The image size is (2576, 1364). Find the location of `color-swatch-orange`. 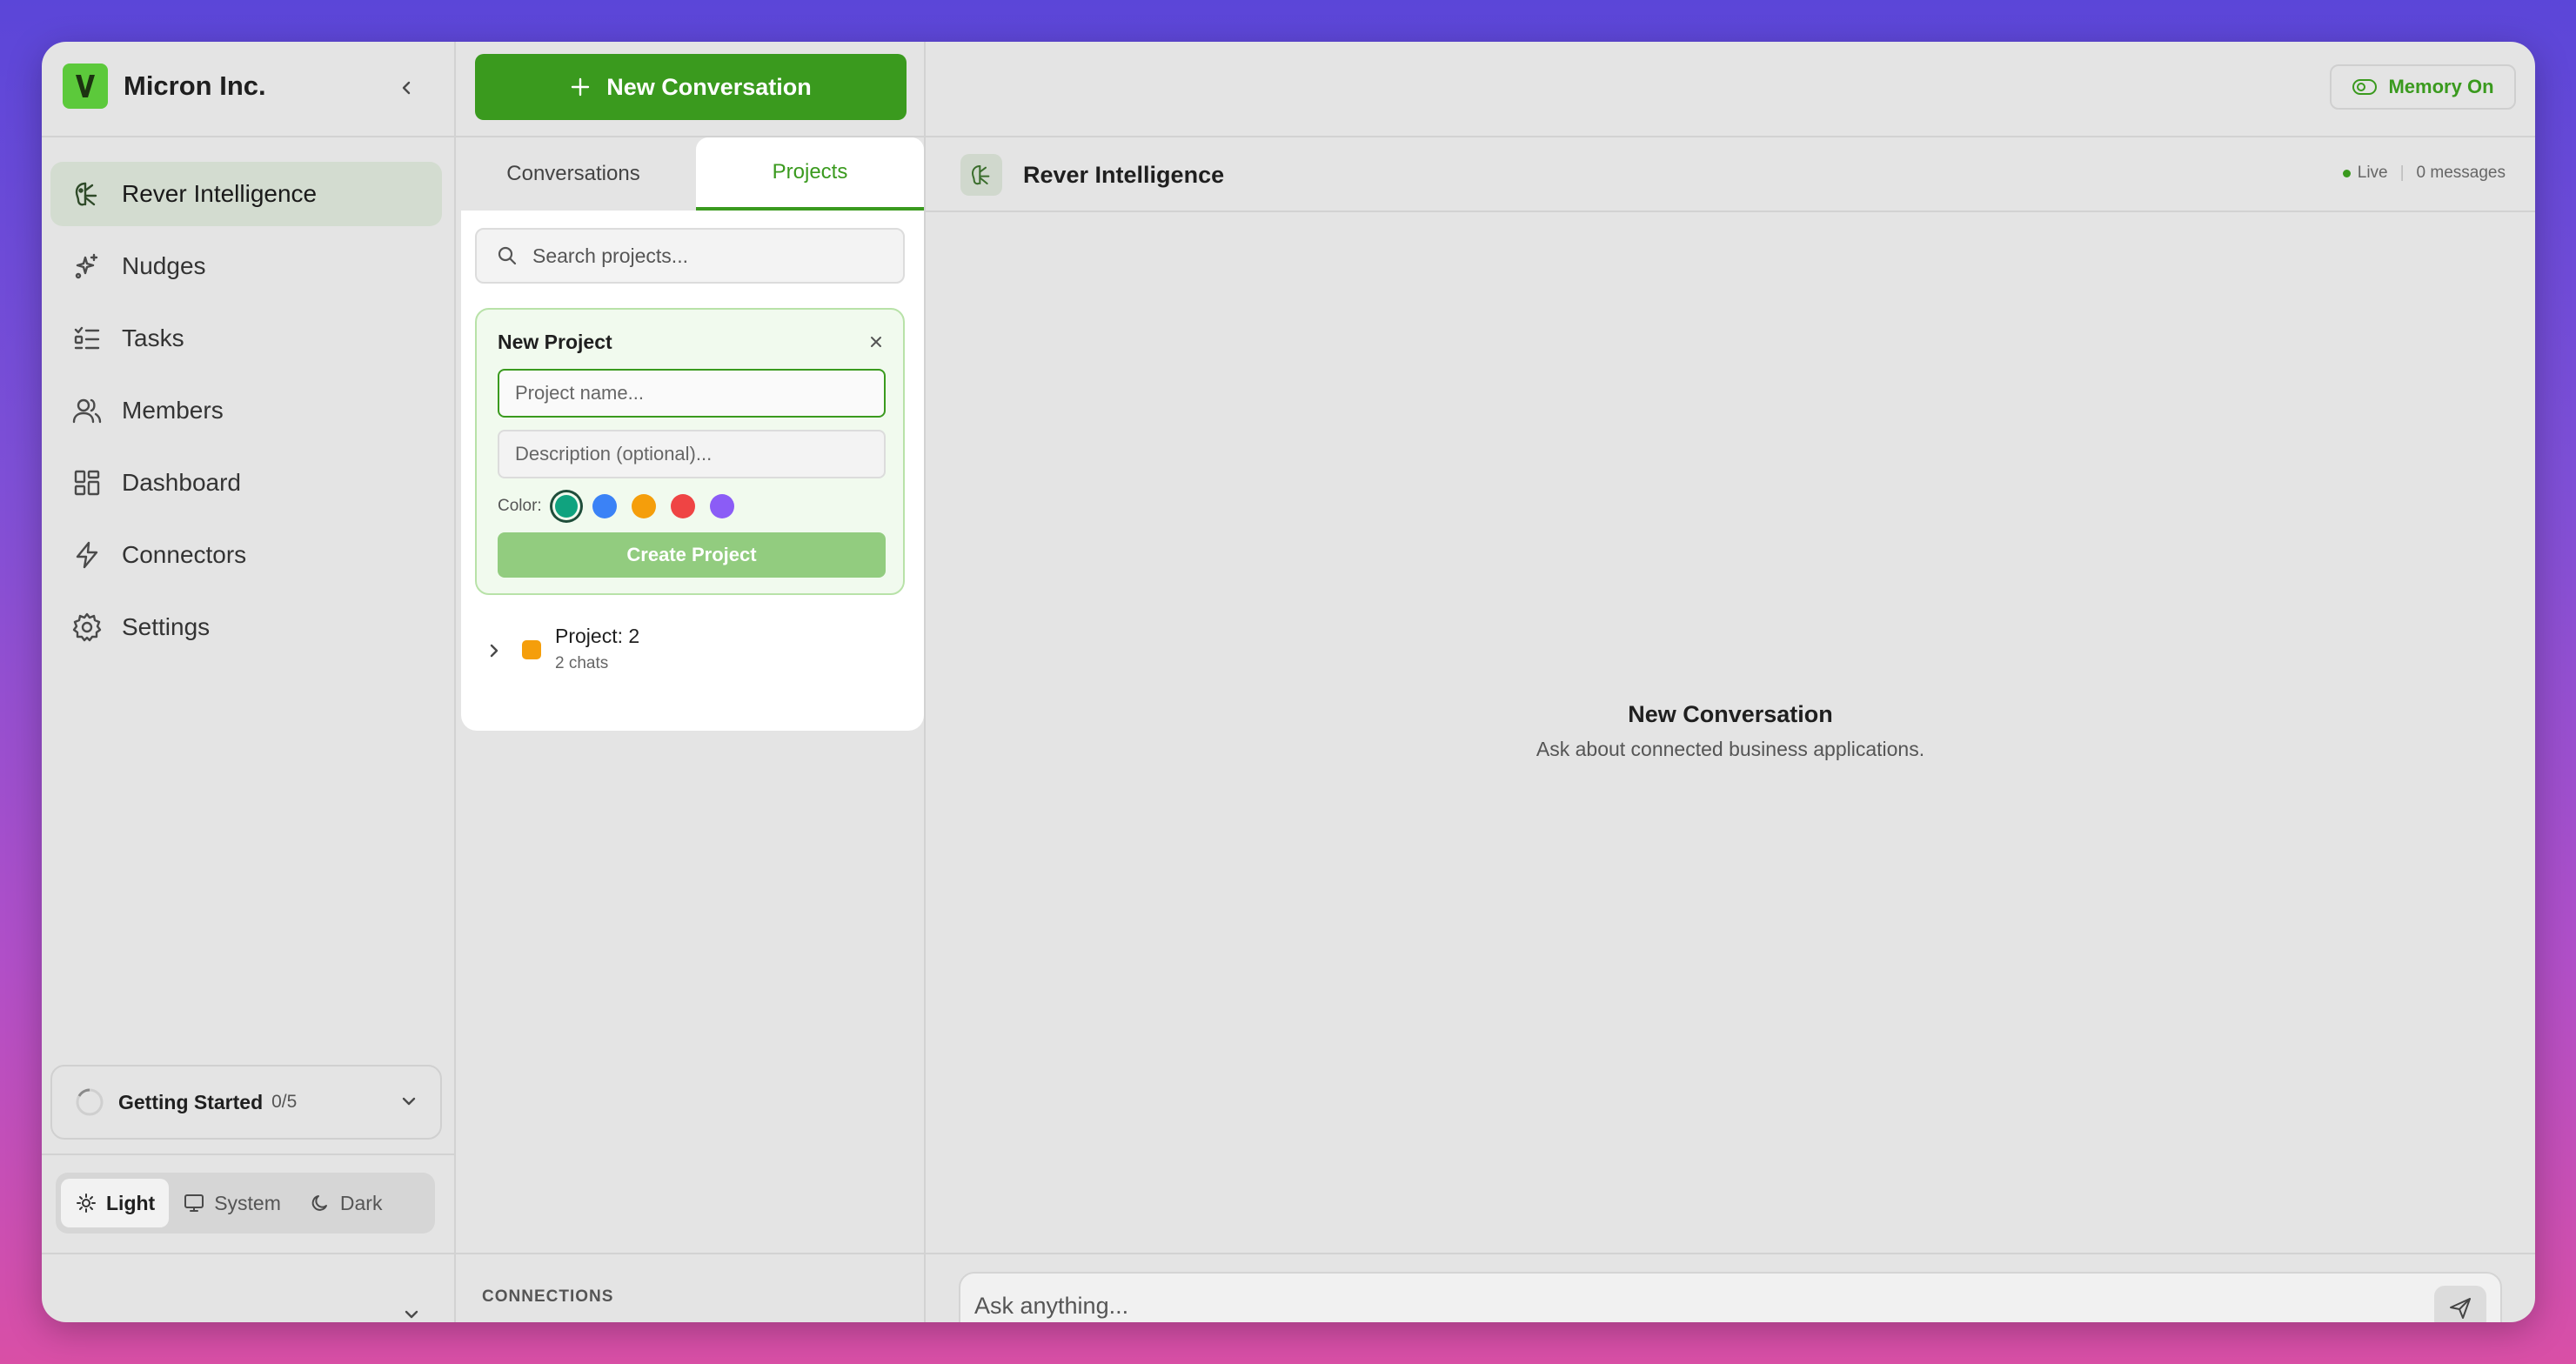

color-swatch-orange is located at coordinates (643, 506).